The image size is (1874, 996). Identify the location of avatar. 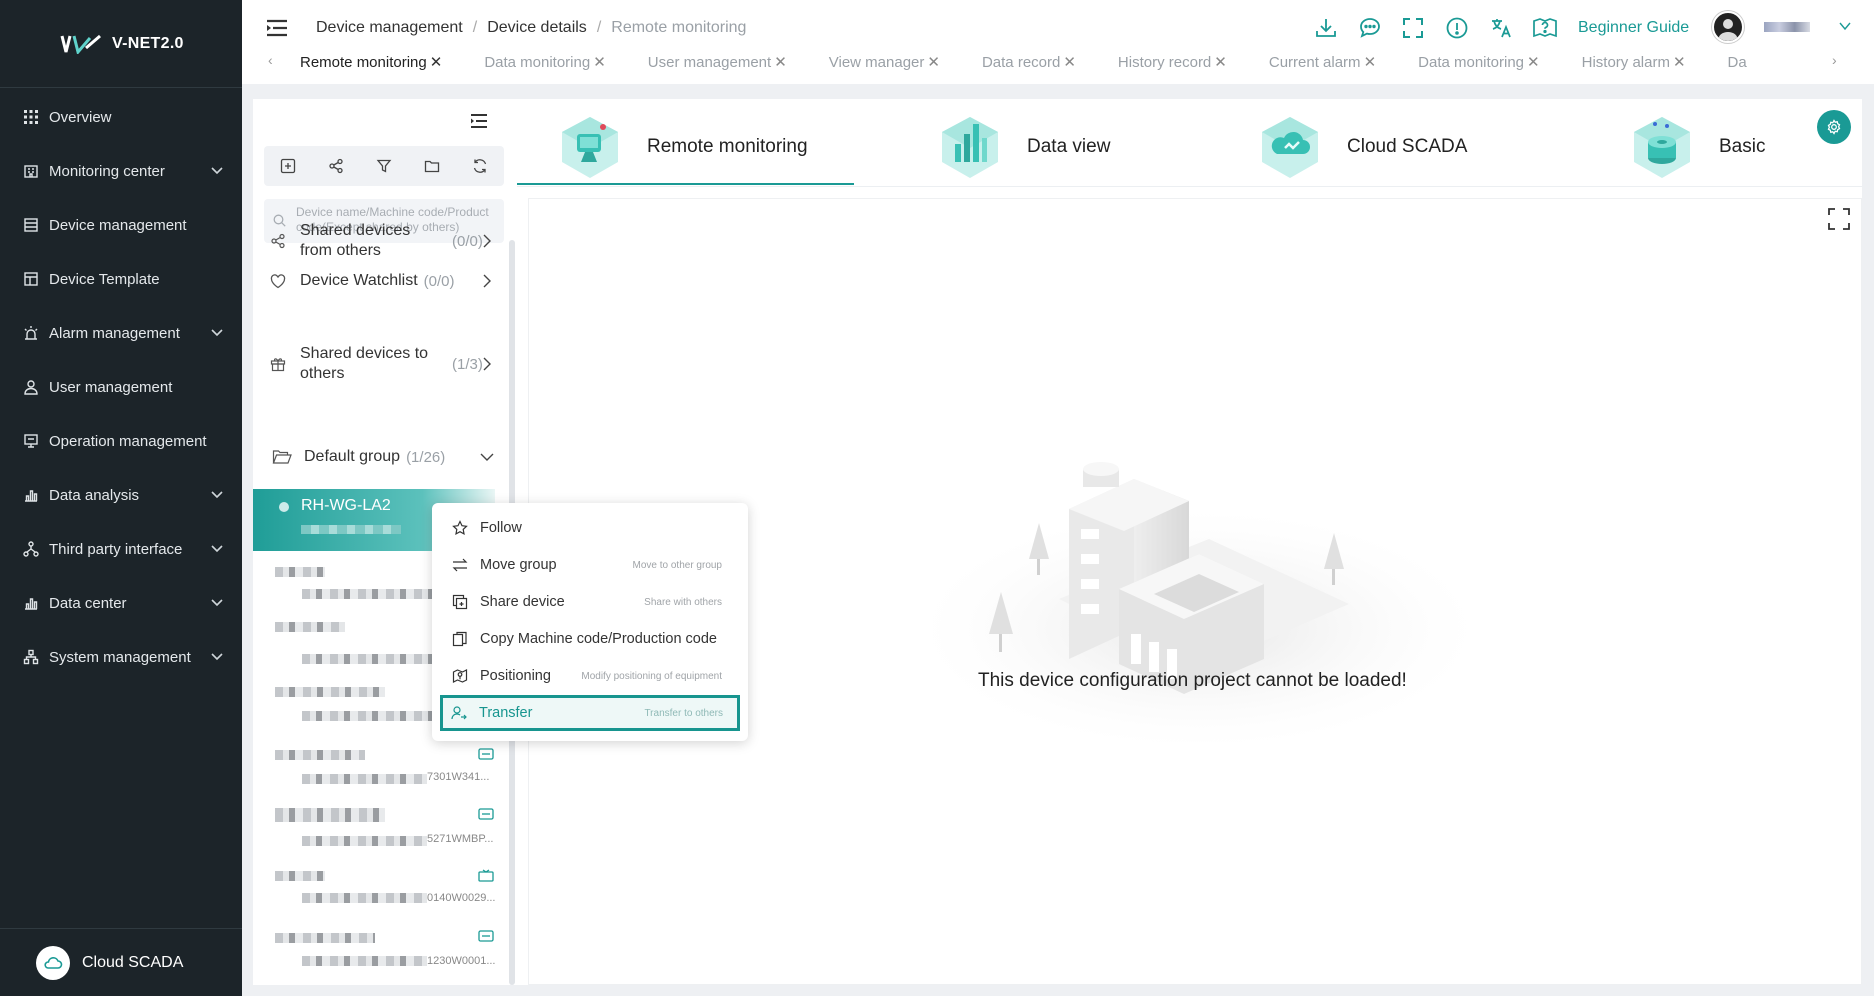
(1728, 27).